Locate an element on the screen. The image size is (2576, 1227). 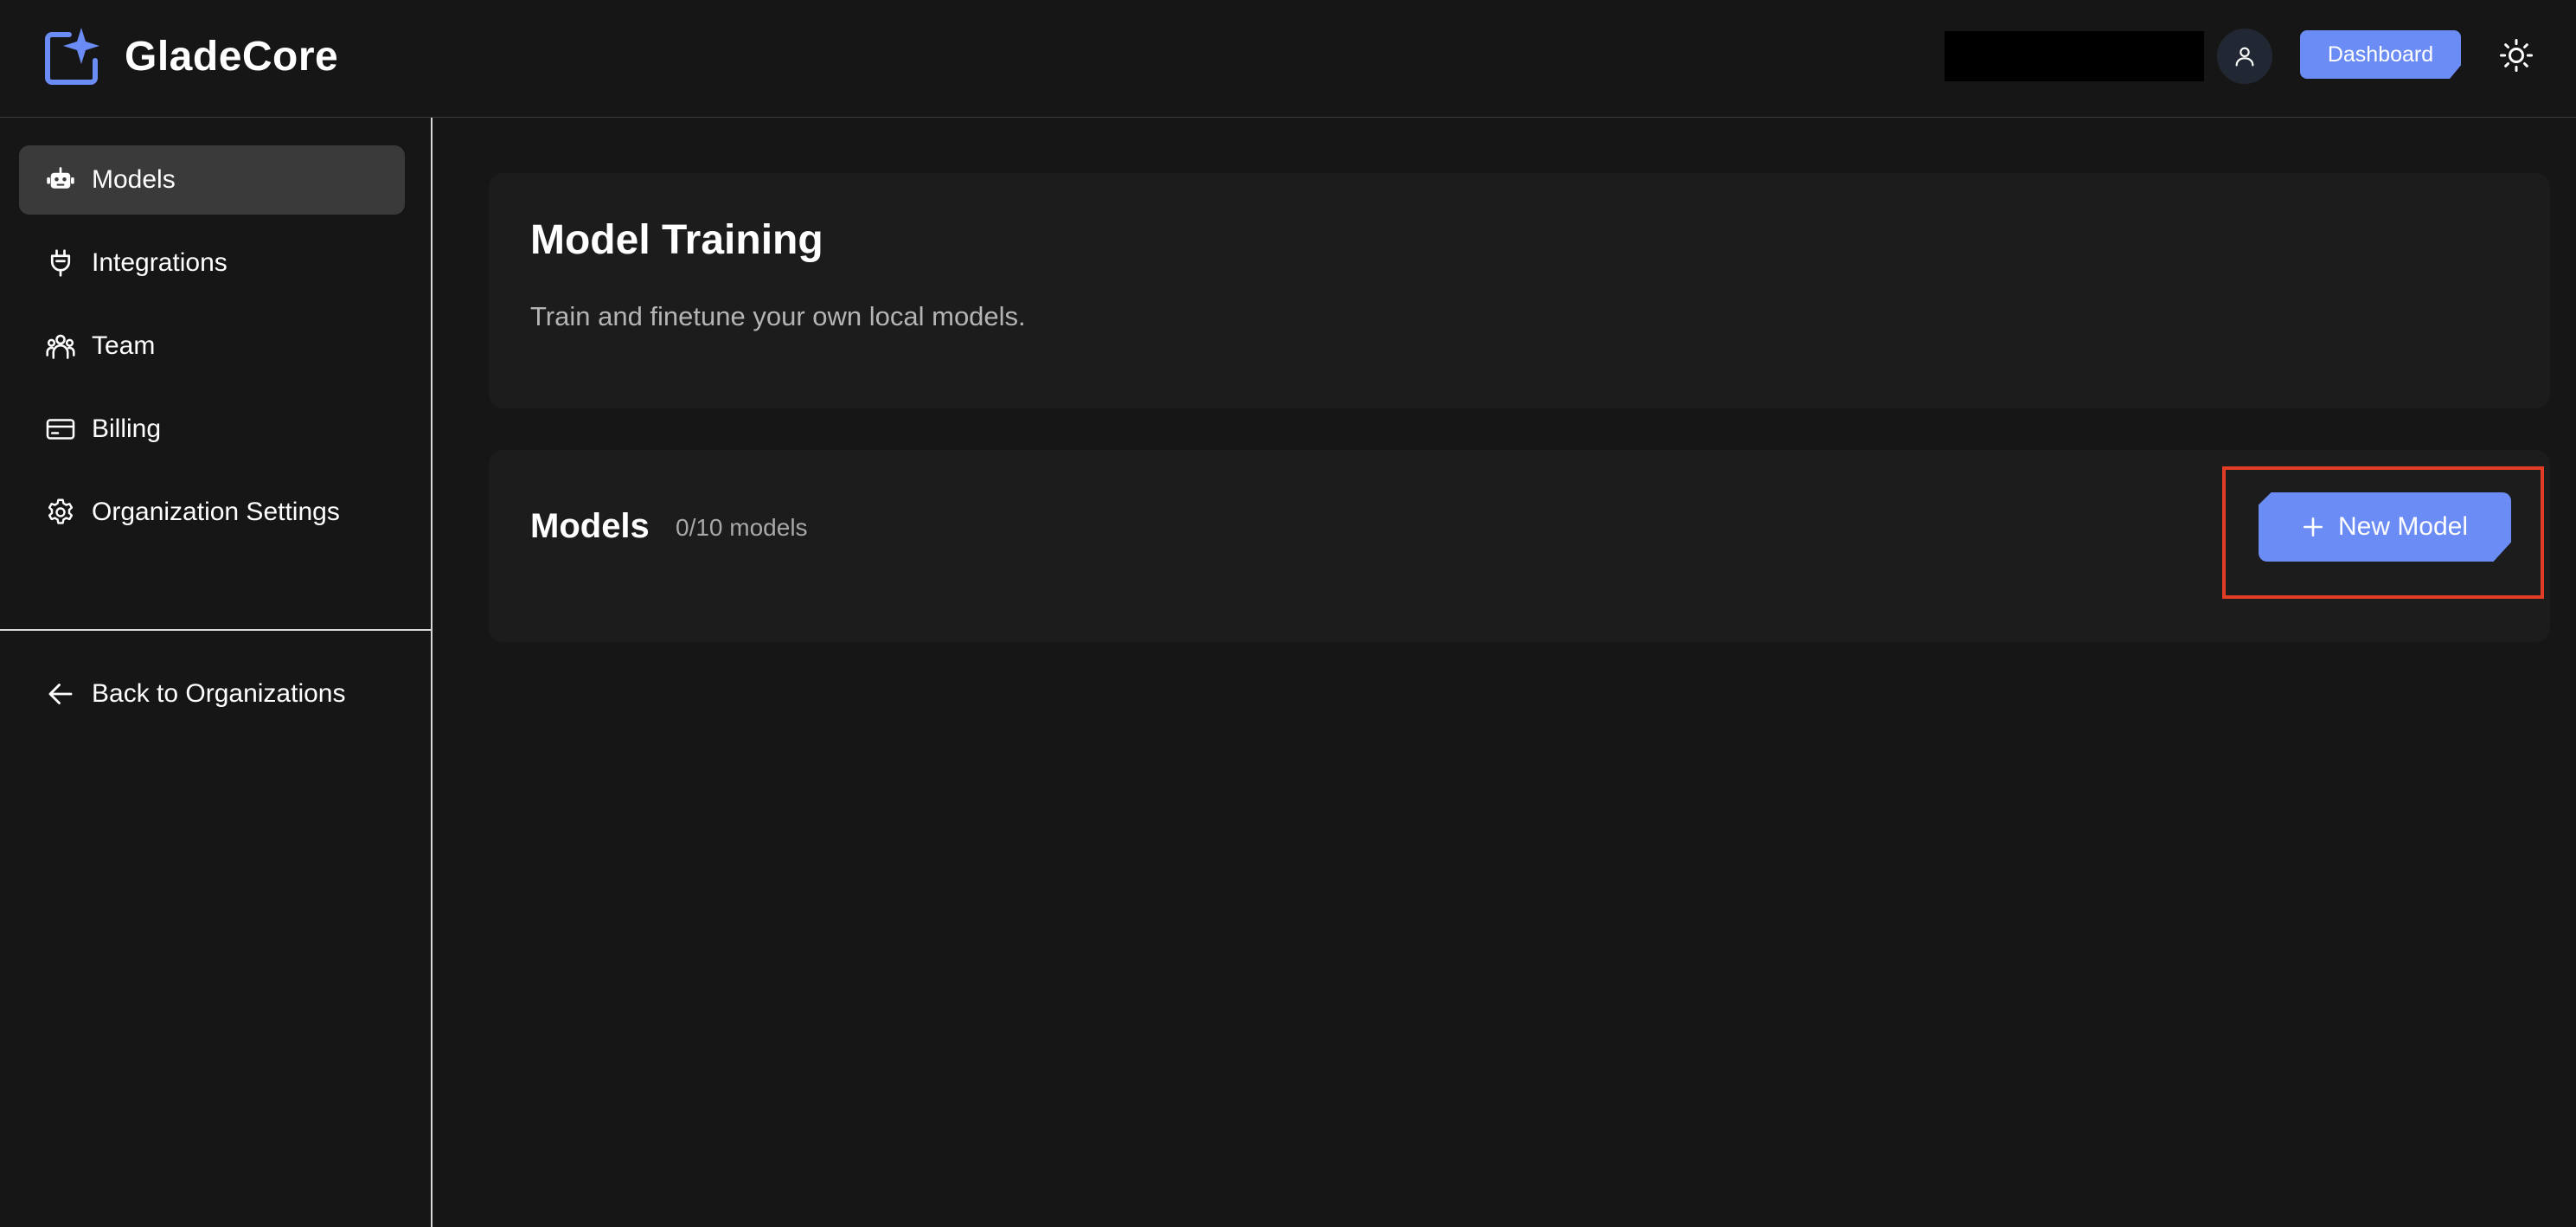
user-icon is located at coordinates (2244, 57).